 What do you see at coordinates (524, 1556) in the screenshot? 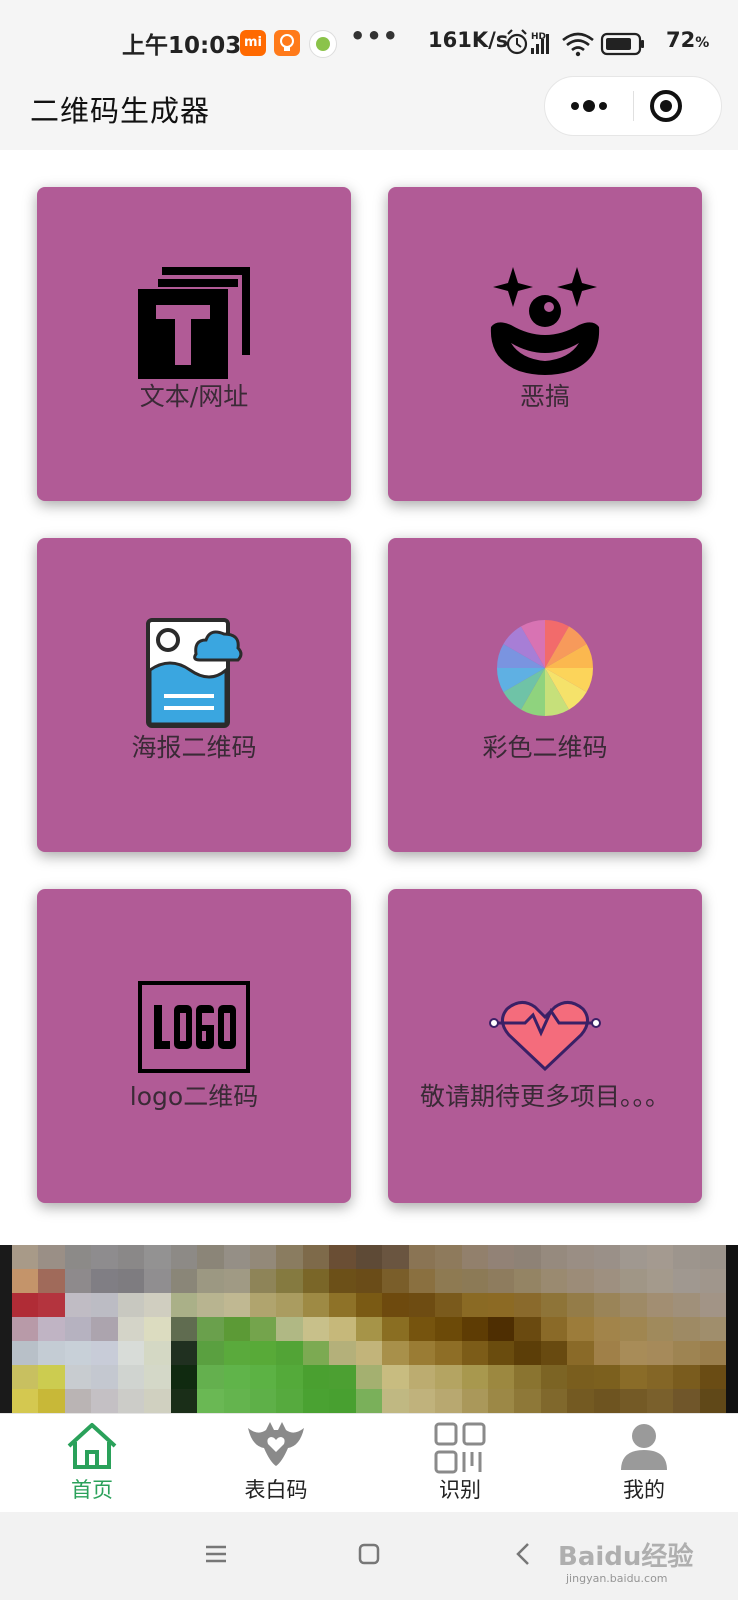
I see `back-icon` at bounding box center [524, 1556].